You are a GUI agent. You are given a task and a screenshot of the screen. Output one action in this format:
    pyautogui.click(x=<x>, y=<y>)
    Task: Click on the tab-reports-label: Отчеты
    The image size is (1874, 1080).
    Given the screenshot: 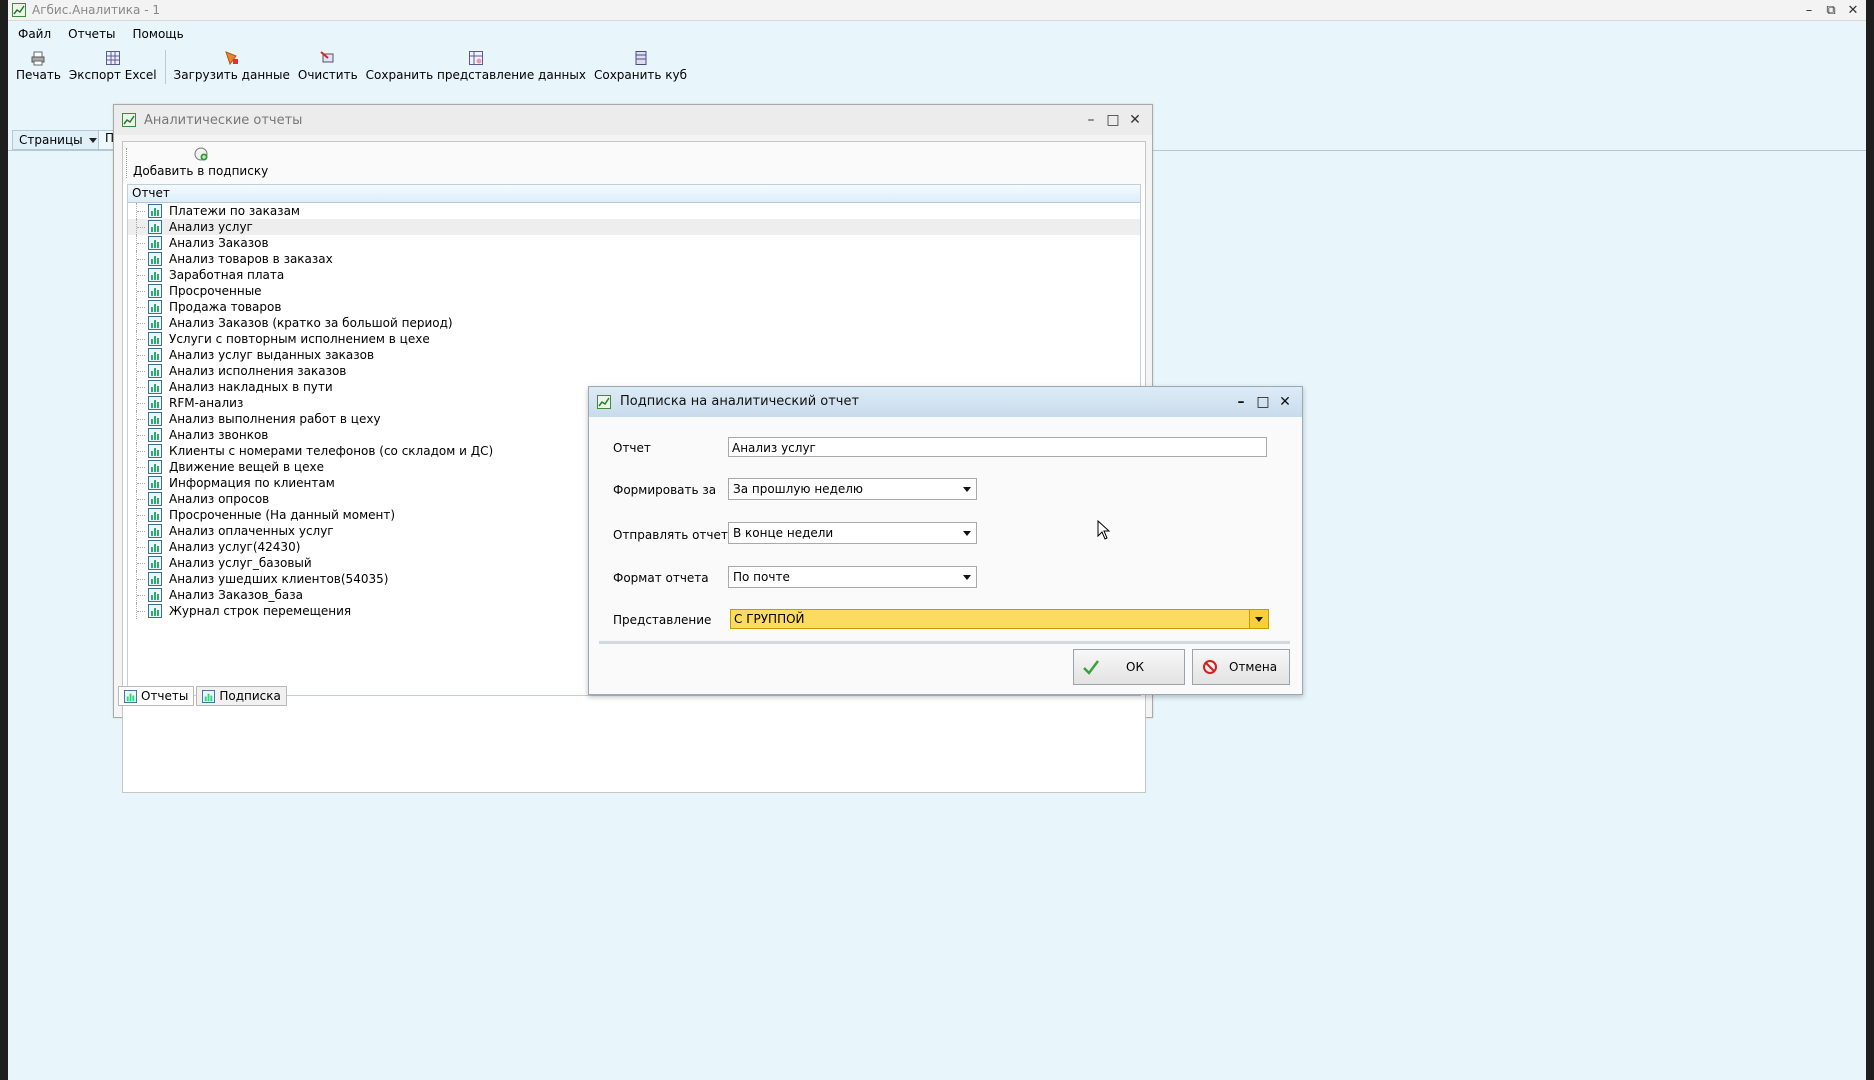 What is the action you would take?
    pyautogui.click(x=165, y=696)
    